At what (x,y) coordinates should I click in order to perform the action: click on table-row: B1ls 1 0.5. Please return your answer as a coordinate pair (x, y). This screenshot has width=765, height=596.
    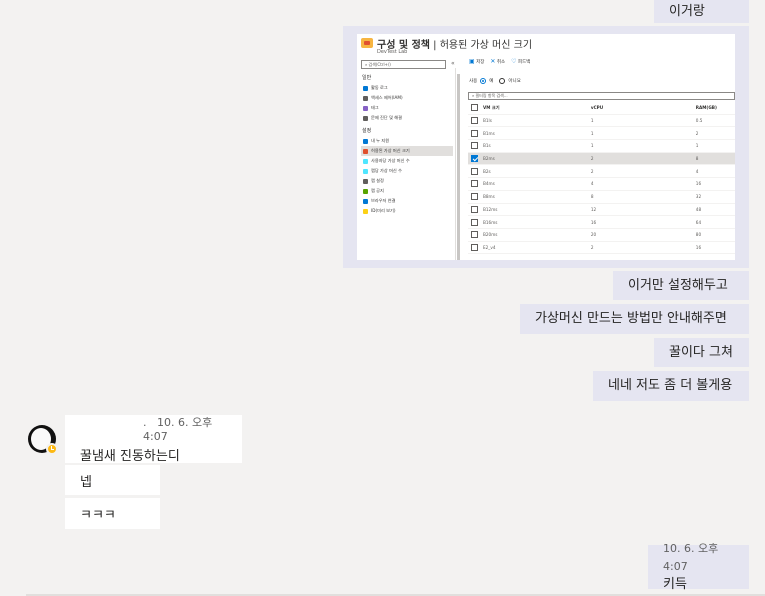
    Looking at the image, I should click on (601, 121).